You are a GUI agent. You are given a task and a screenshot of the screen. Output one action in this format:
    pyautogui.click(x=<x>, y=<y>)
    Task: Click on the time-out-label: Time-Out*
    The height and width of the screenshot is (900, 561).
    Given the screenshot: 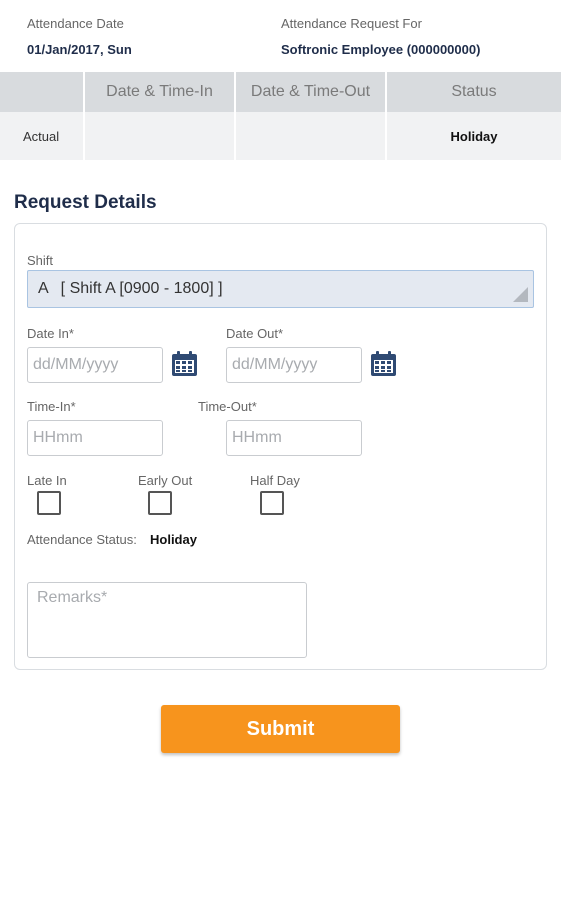 What is the action you would take?
    pyautogui.click(x=227, y=406)
    